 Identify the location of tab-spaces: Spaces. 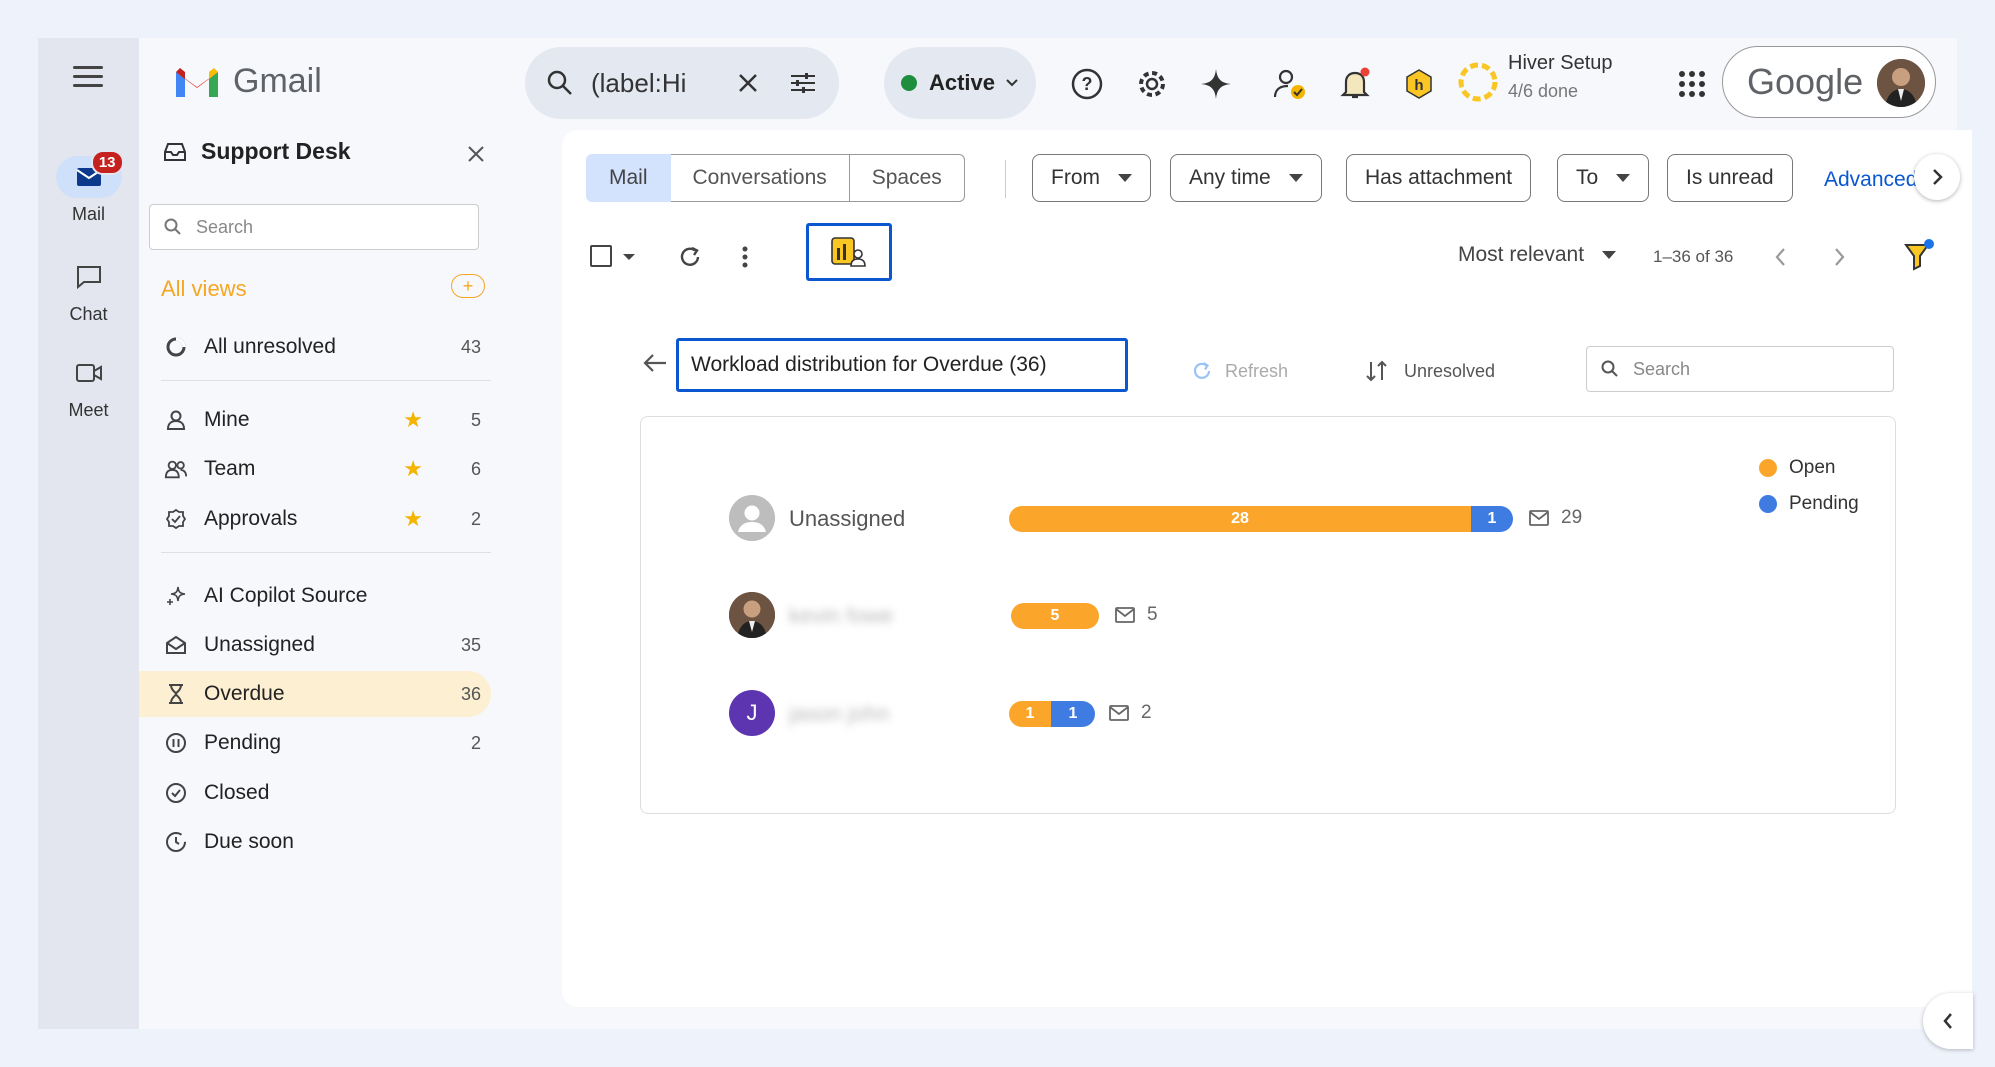
(907, 178).